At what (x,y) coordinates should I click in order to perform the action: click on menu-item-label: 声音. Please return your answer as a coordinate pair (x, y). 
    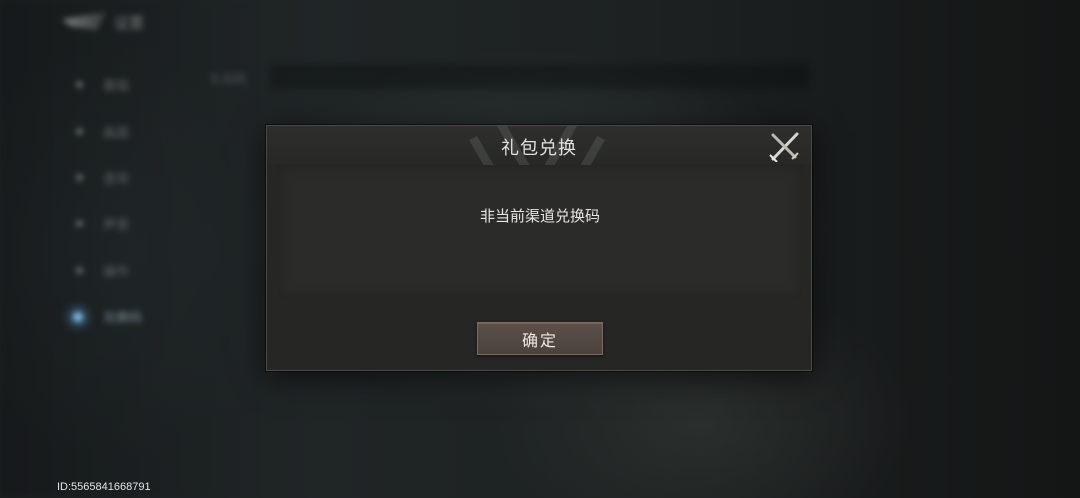
    Looking at the image, I should click on (116, 225).